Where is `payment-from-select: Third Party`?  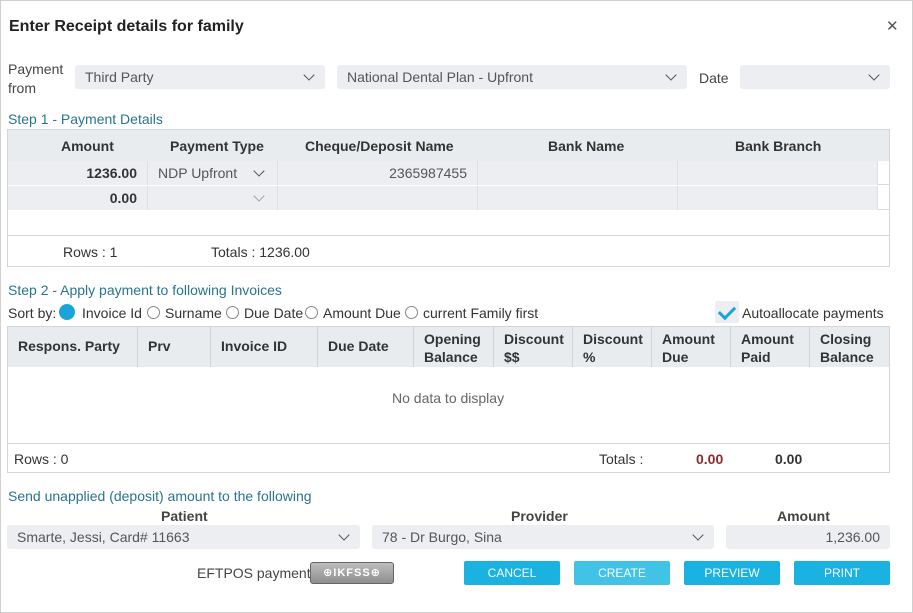
payment-from-select: Third Party is located at coordinates (200, 77).